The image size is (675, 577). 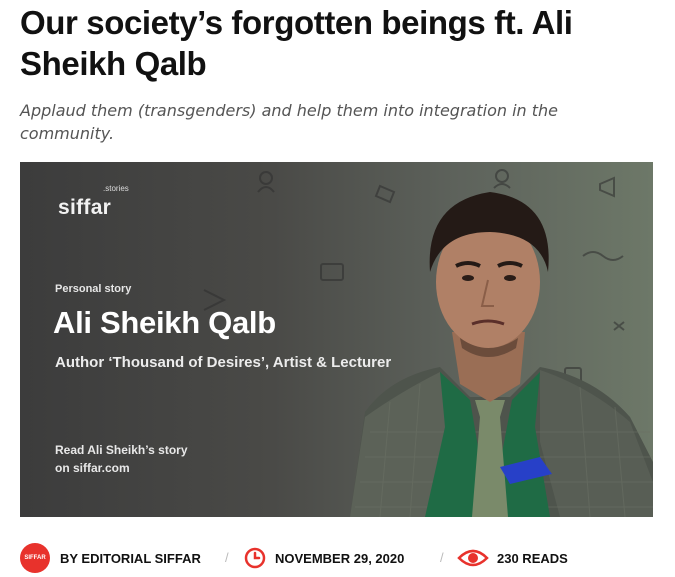 I want to click on clock-icon, so click(x=255, y=560).